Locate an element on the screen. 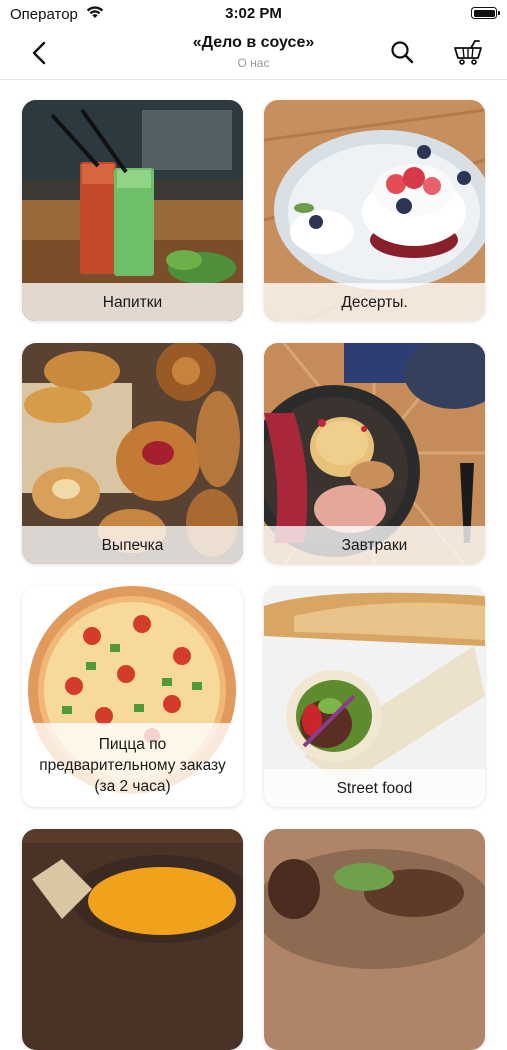 This screenshot has width=507, height=1050. category-card-breakfasts: Завтраки is located at coordinates (374, 453).